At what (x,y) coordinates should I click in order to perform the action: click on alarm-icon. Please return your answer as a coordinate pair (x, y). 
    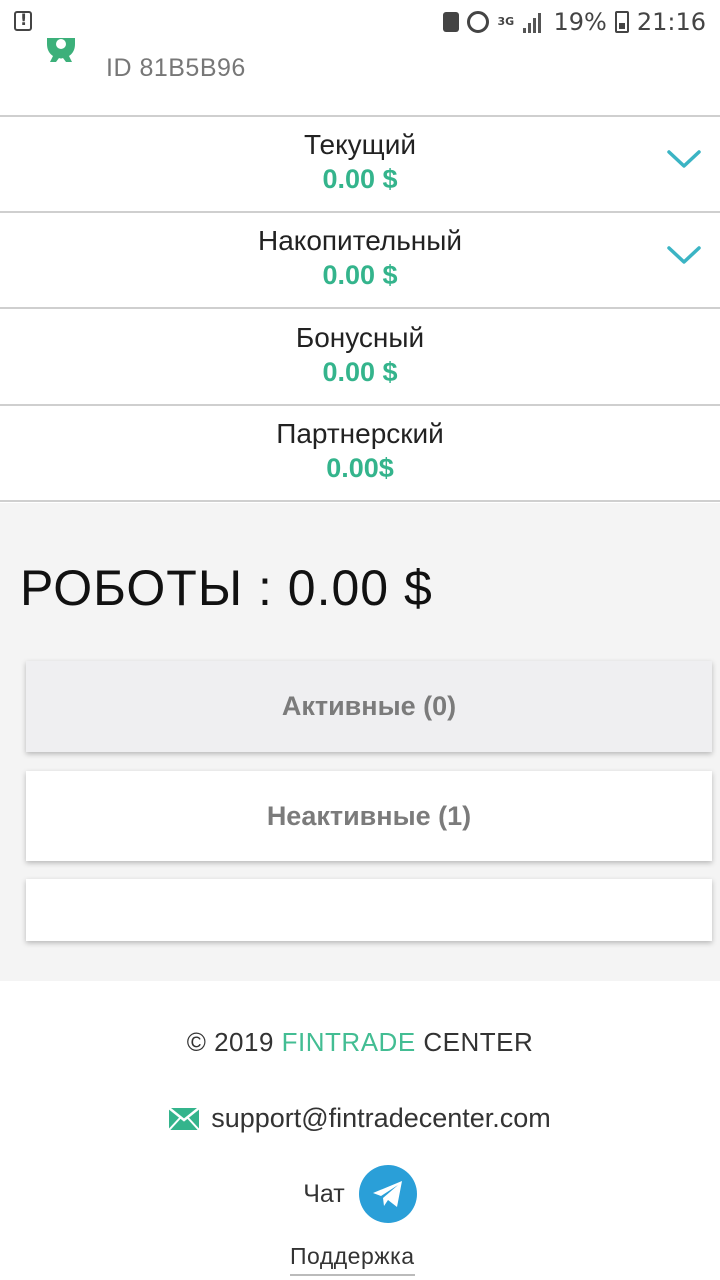
    Looking at the image, I should click on (478, 22).